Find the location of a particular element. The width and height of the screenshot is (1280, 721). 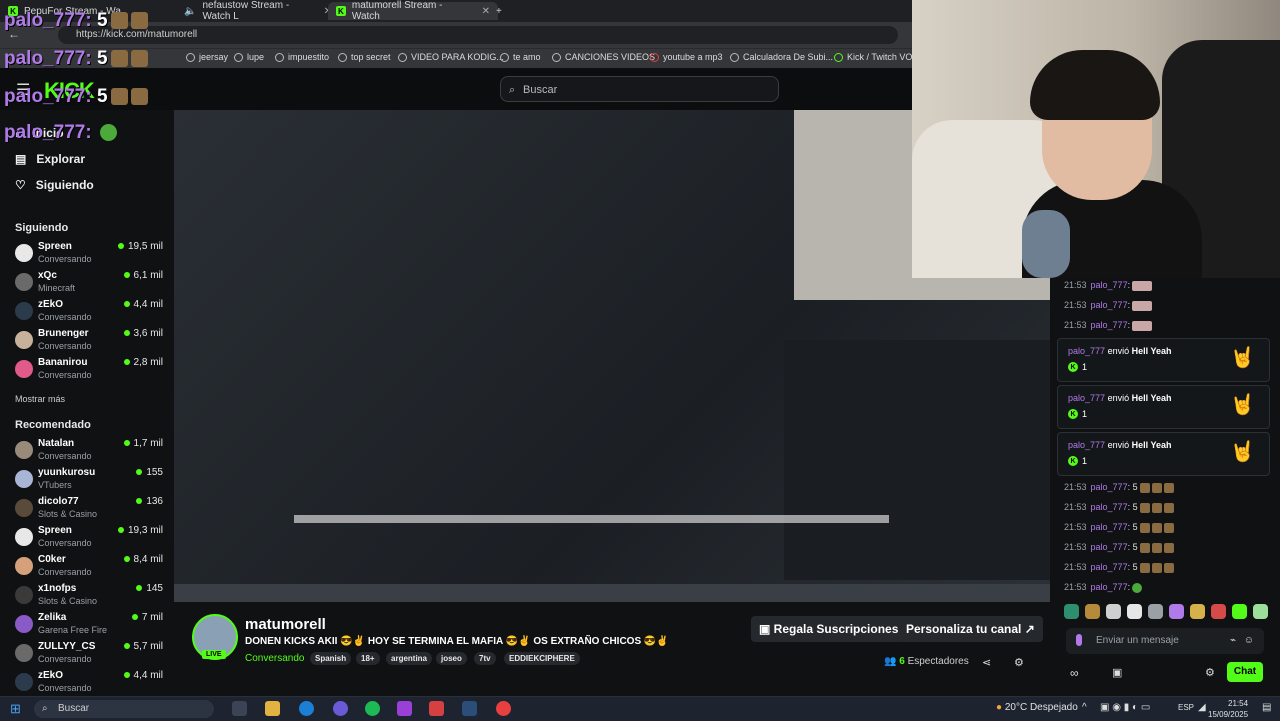

sidebar-channel: C0ker Conversando 8,4 mil is located at coordinates (89, 568).